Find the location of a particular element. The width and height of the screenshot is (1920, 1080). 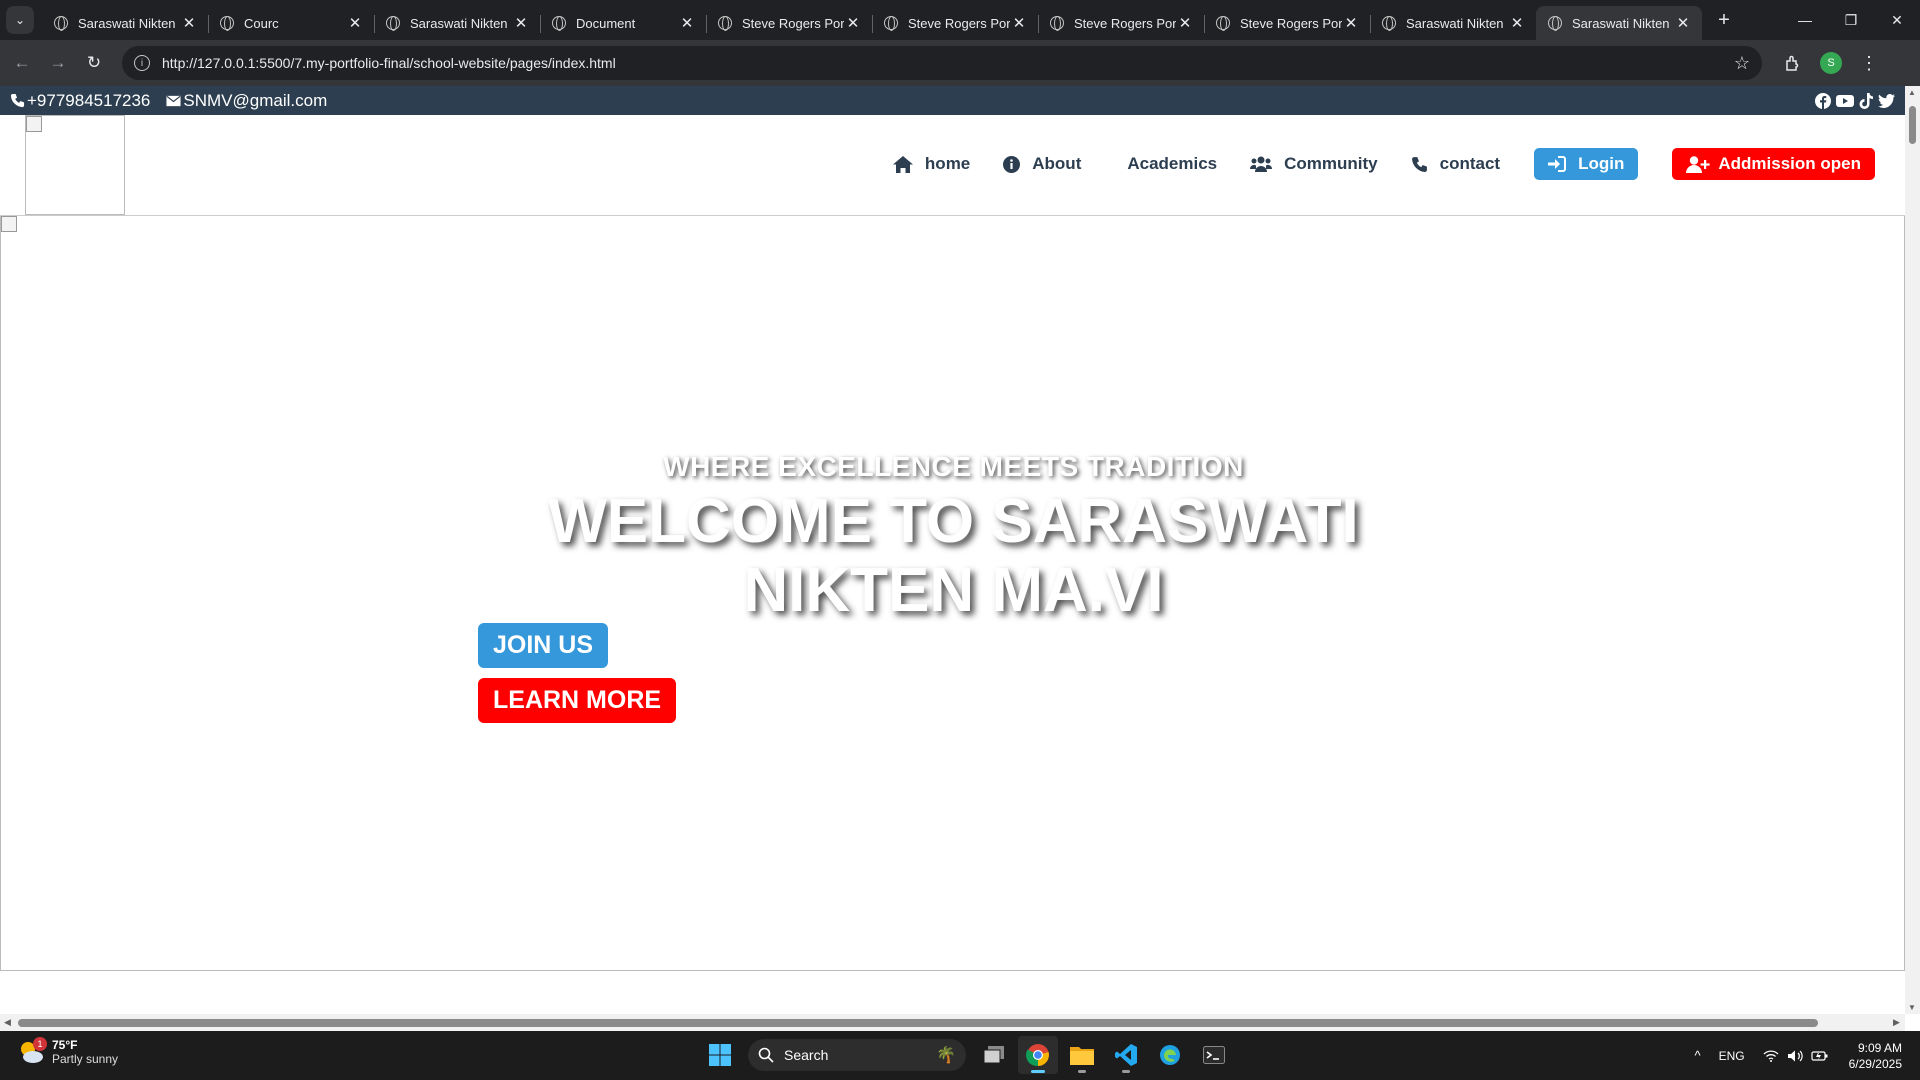

terminal-icon is located at coordinates (1214, 1055).